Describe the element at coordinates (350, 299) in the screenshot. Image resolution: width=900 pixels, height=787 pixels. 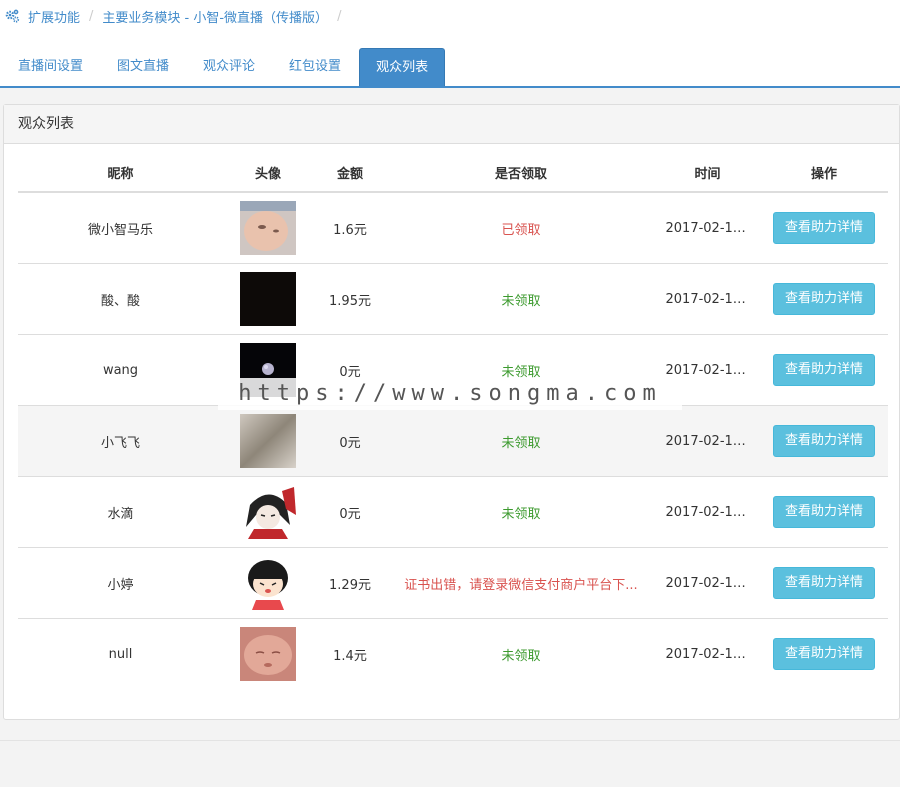
I see `amount-cell: 1.95元` at that location.